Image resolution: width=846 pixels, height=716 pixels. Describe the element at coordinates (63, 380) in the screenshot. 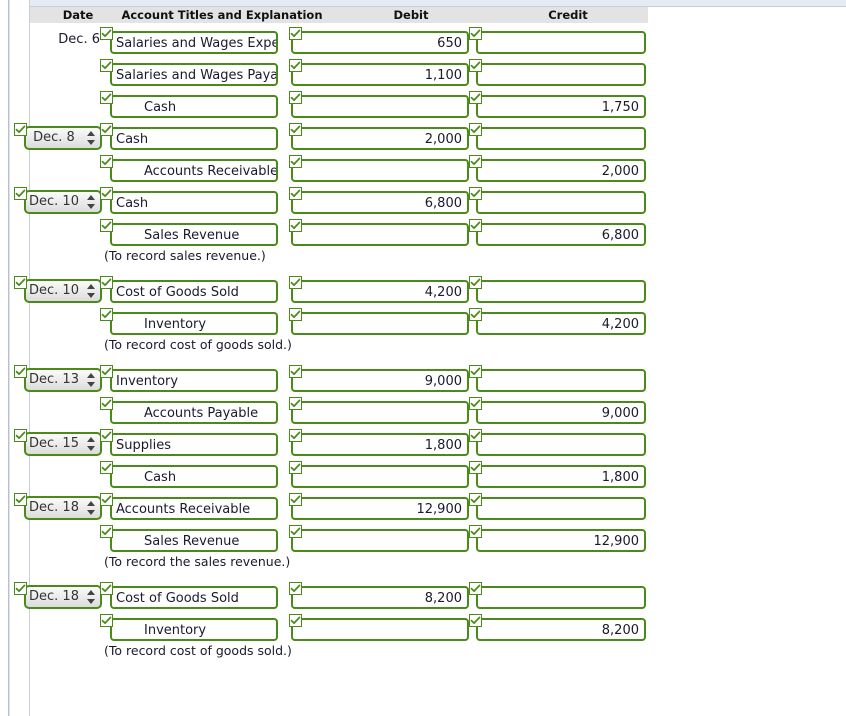

I see `date-select: Dec. 13` at that location.